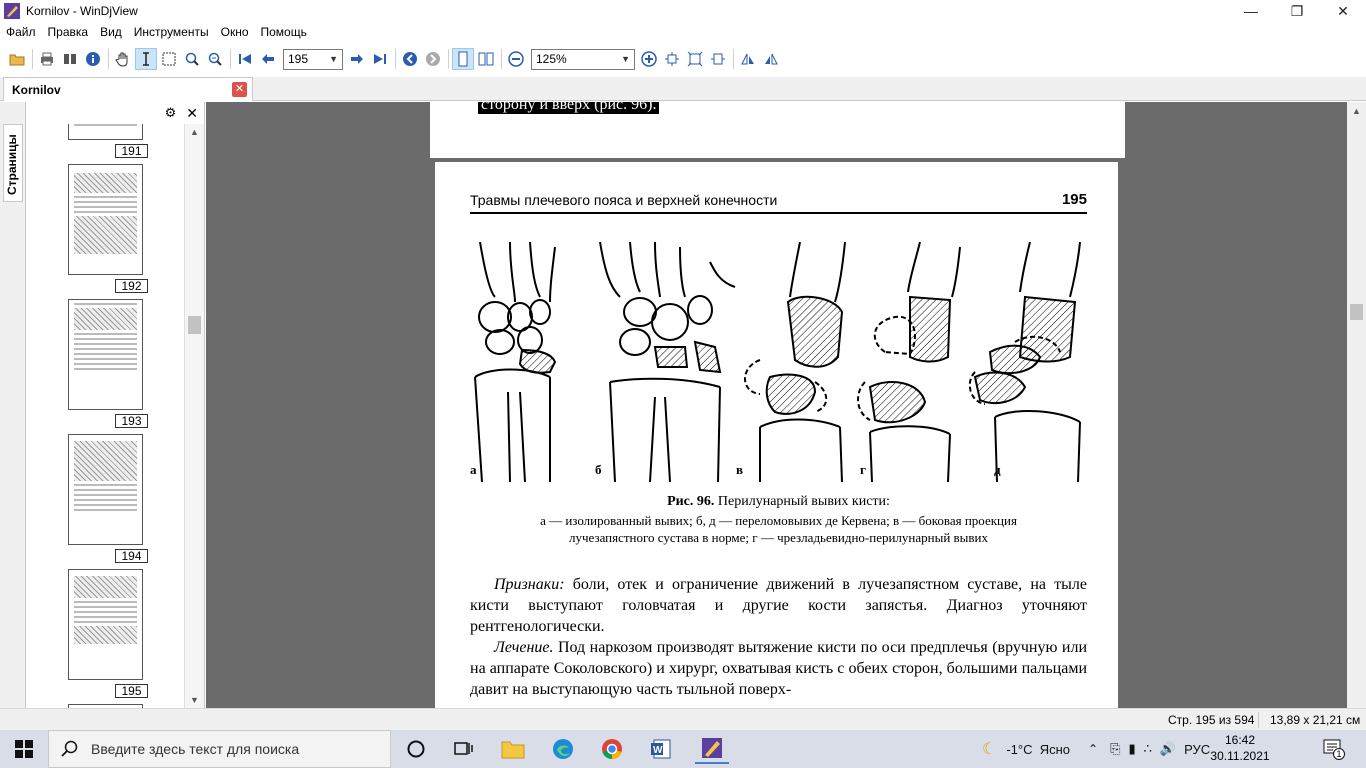  Describe the element at coordinates (1315, 720) in the screenshot. I see `status-page-size: 13,89 x 21,21 см` at that location.